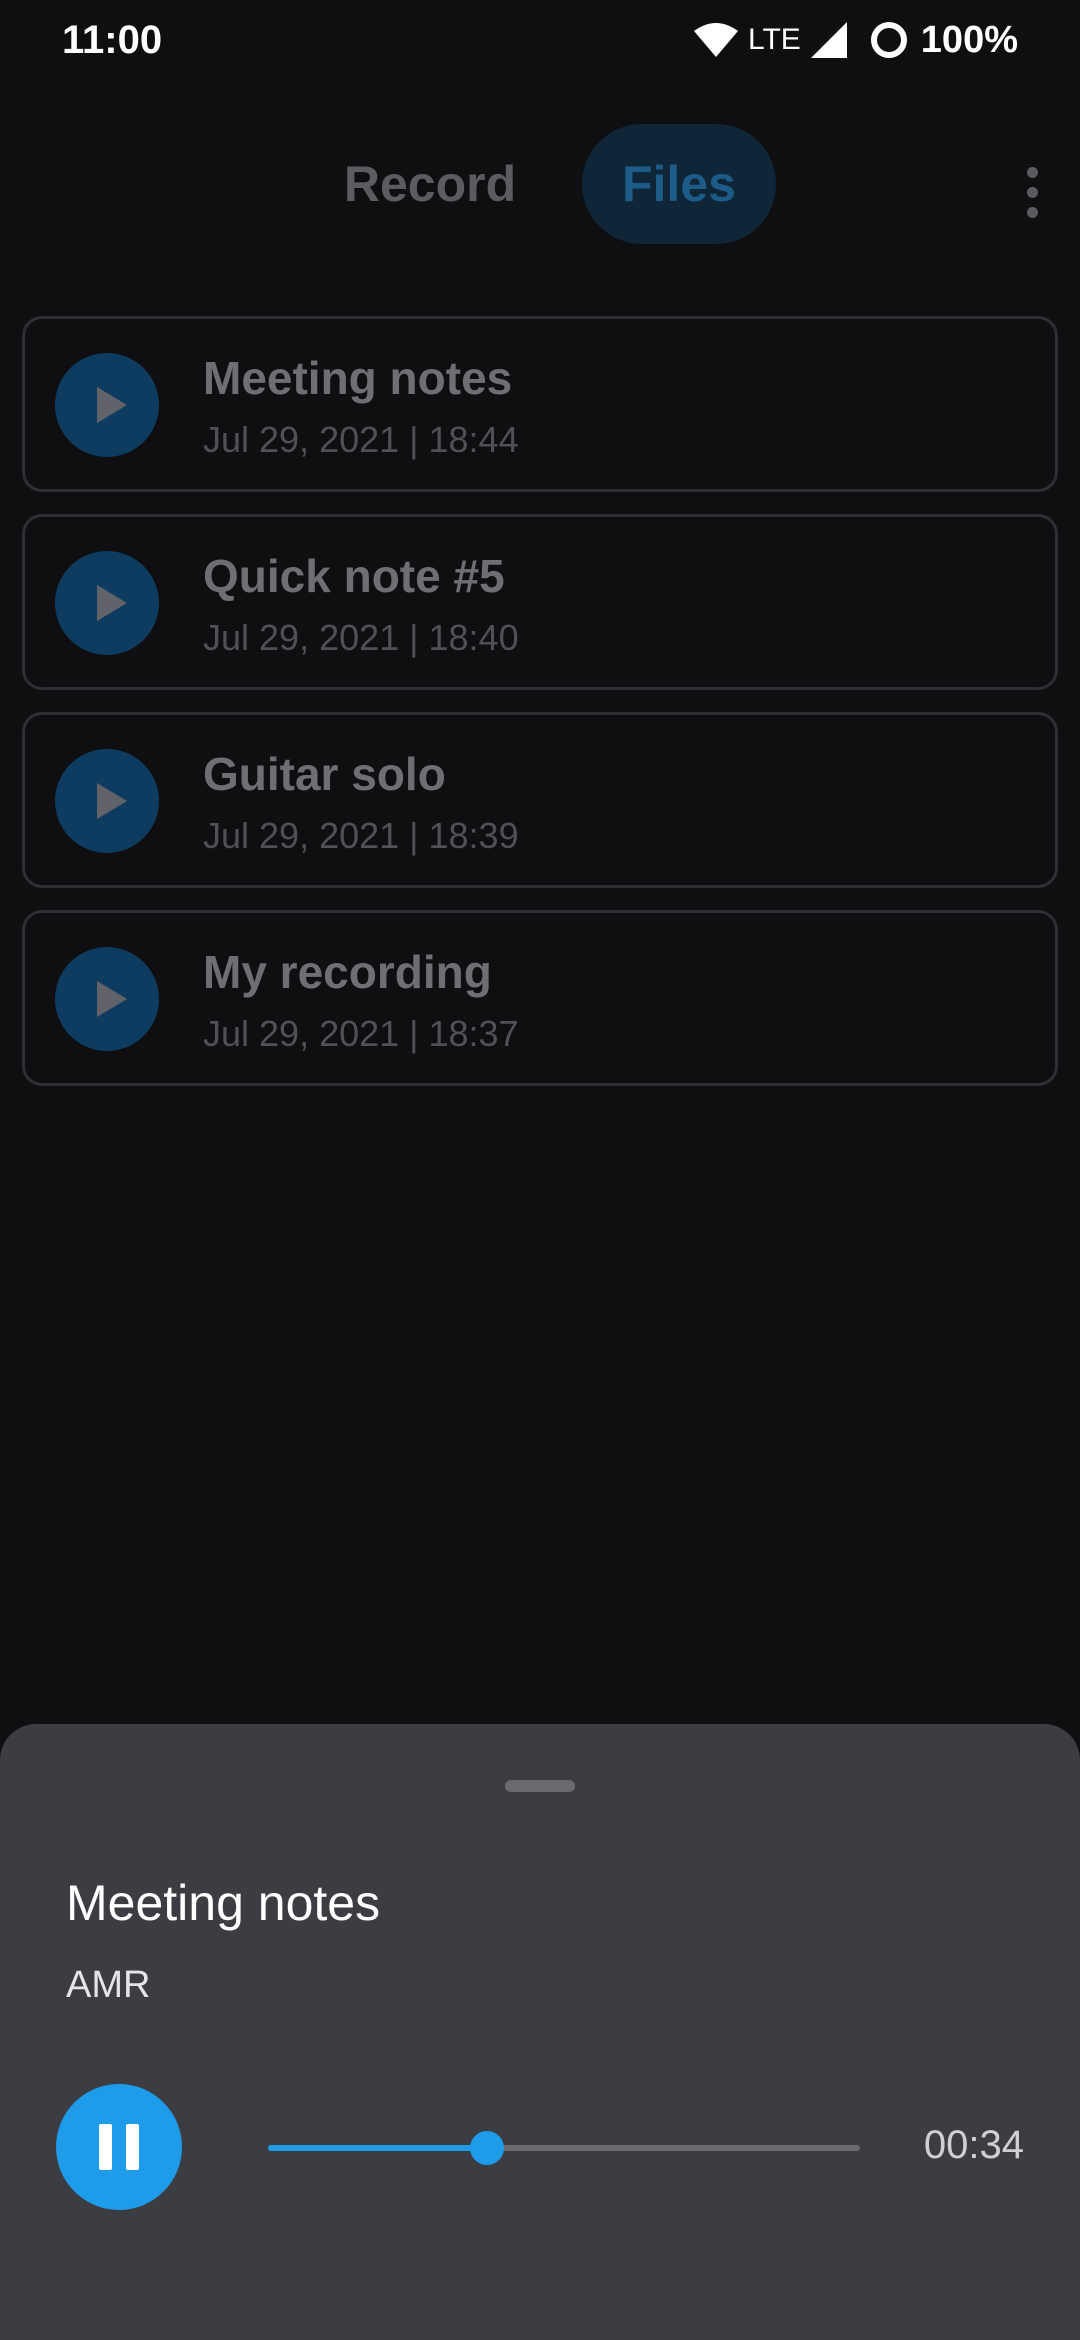 This screenshot has width=1080, height=2340. I want to click on top-tabs: Record Files, so click(540, 185).